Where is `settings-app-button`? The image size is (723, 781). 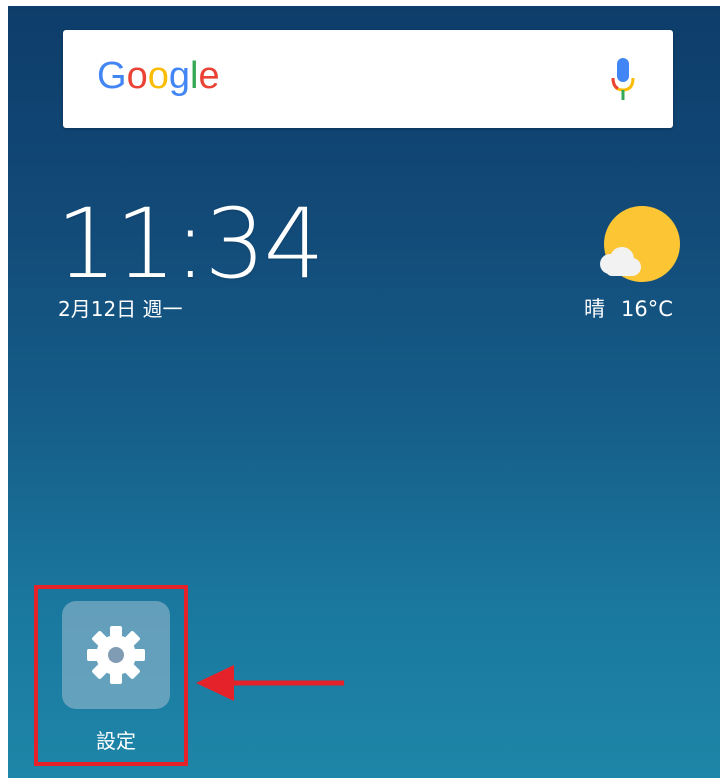
settings-app-button is located at coordinates (116, 655).